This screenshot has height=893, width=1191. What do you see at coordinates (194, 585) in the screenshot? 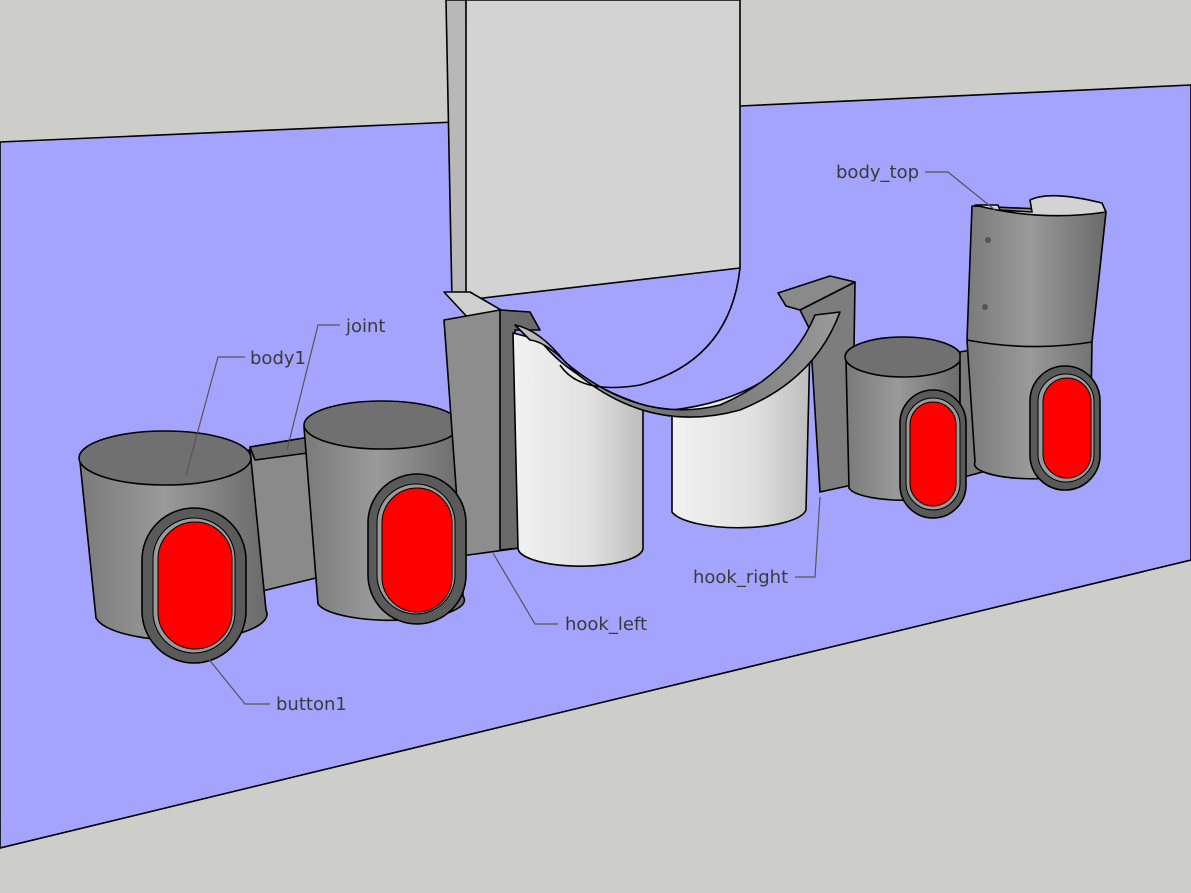
I see `button1` at bounding box center [194, 585].